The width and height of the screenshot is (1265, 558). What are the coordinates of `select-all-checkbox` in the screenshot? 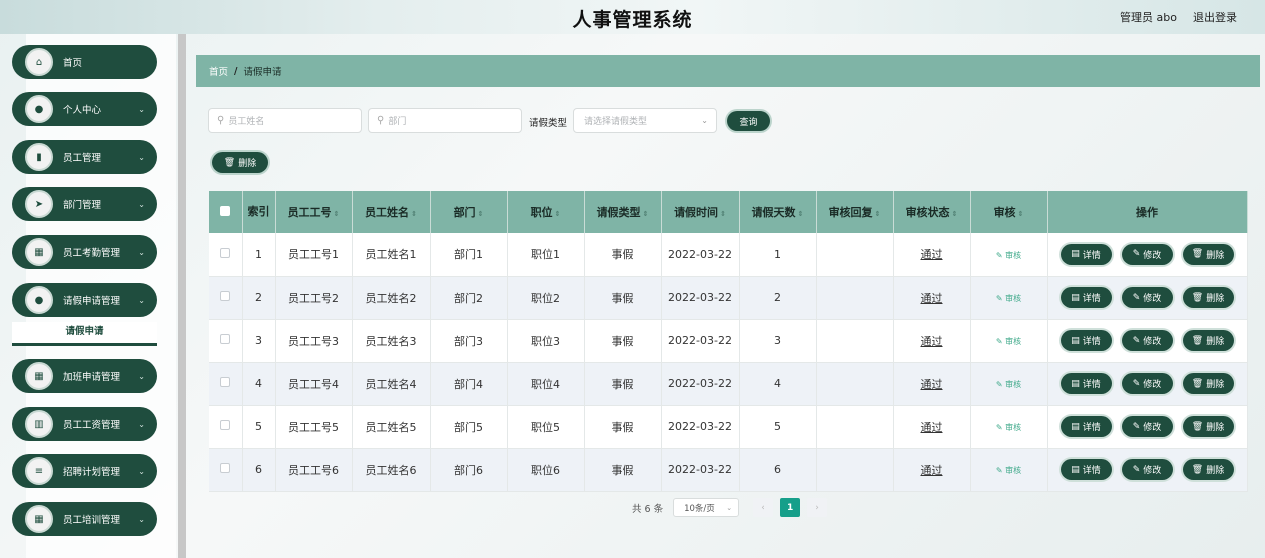 It's located at (225, 210).